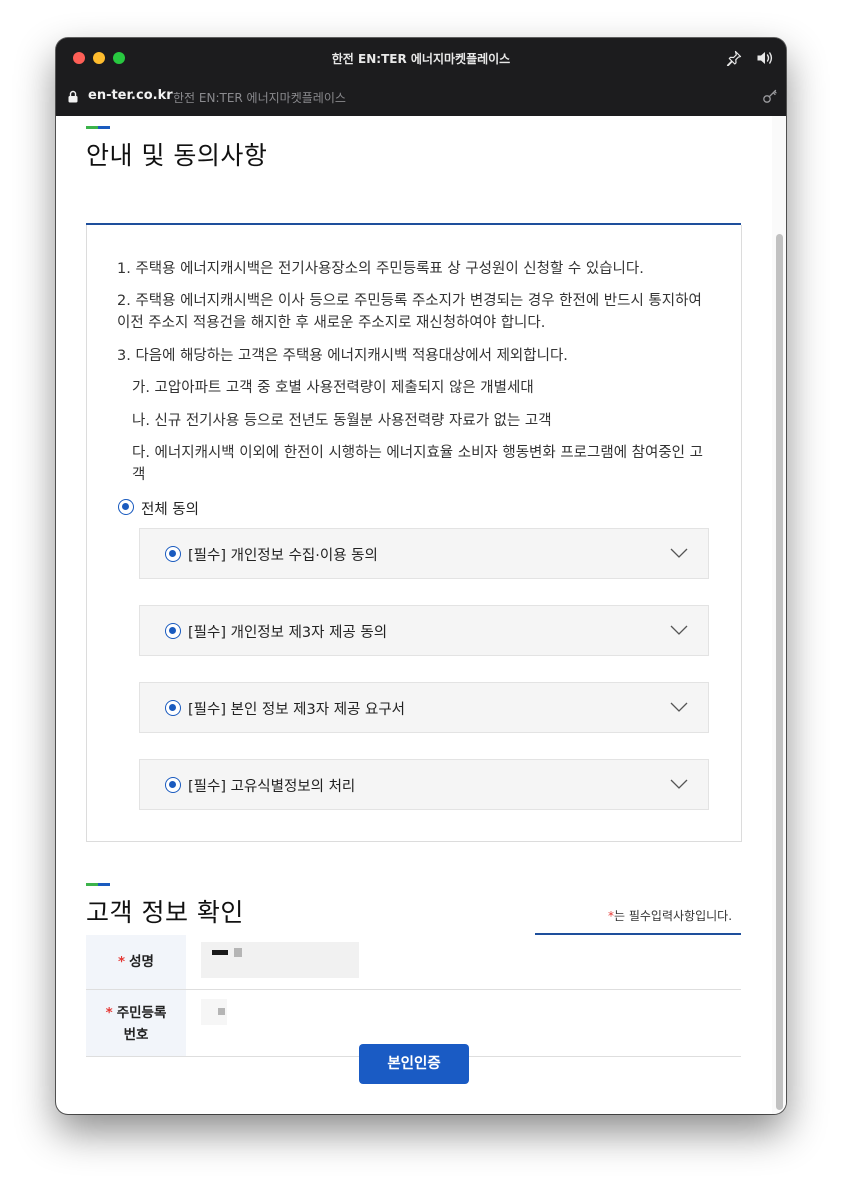 The height and width of the screenshot is (1188, 842). What do you see at coordinates (414, 1064) in the screenshot?
I see `identity-verify-button: 본인인증` at bounding box center [414, 1064].